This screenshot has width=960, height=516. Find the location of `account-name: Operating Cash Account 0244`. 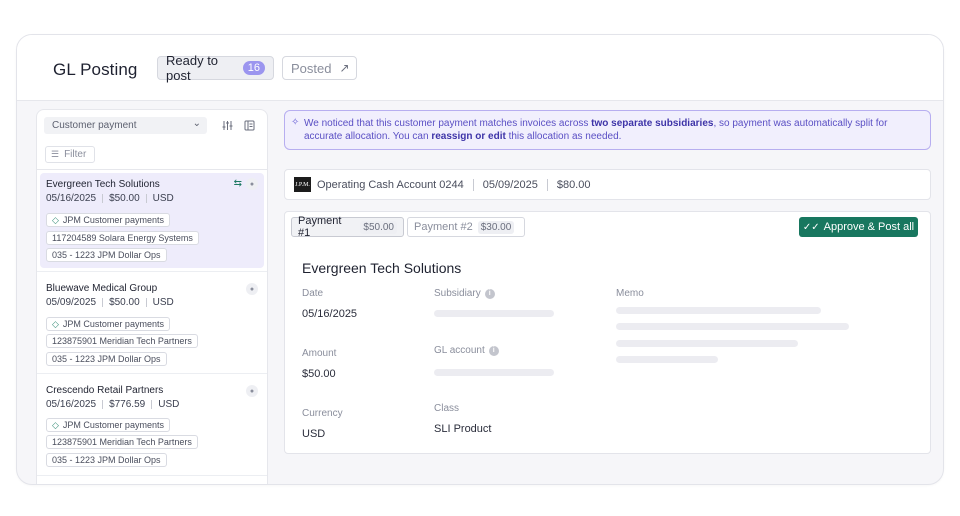

account-name: Operating Cash Account 0244 is located at coordinates (390, 184).